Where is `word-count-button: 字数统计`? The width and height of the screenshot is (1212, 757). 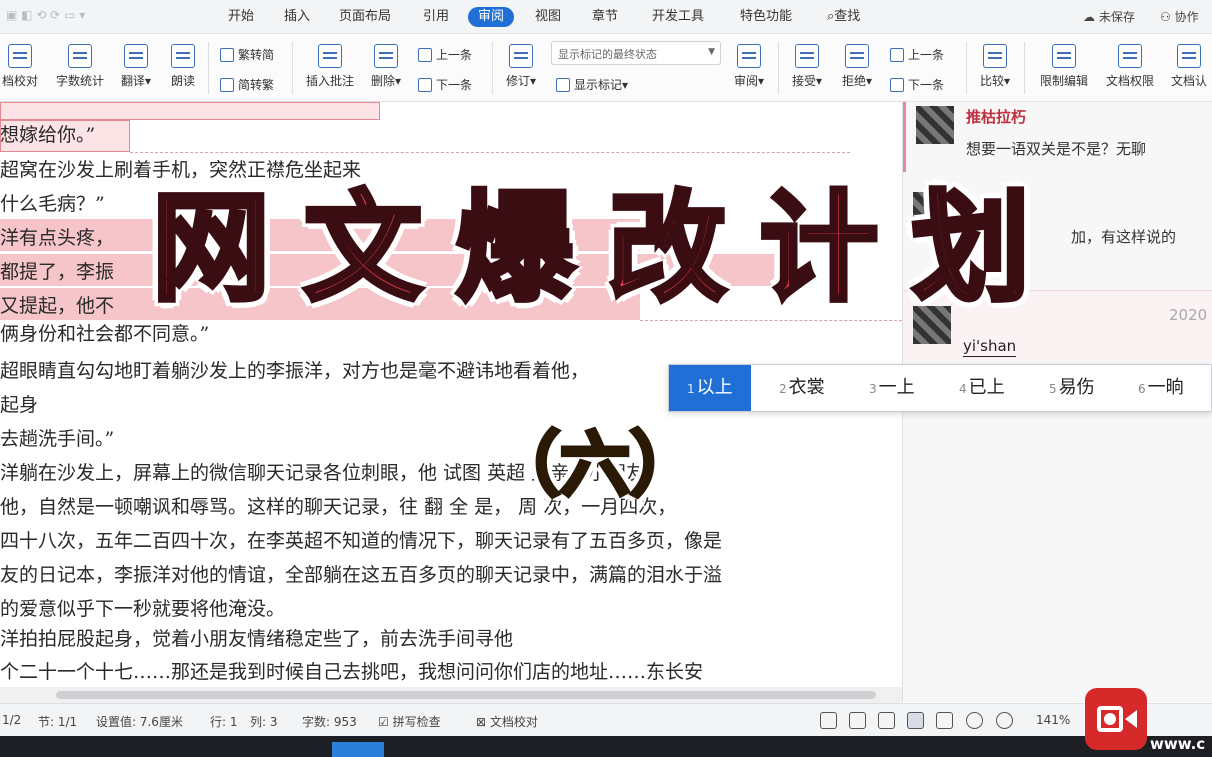
word-count-button: 字数统计 is located at coordinates (80, 66).